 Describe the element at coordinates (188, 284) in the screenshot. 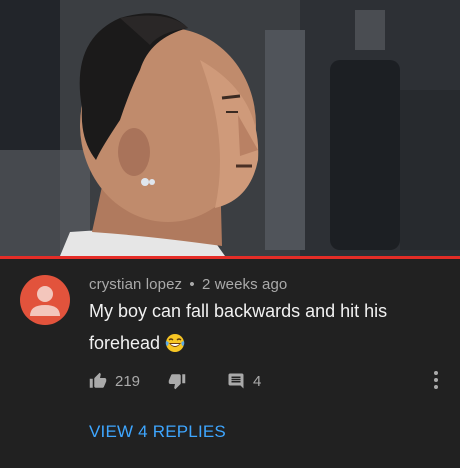

I see `comment-header: crystian lopez • 2 weeks ago` at that location.